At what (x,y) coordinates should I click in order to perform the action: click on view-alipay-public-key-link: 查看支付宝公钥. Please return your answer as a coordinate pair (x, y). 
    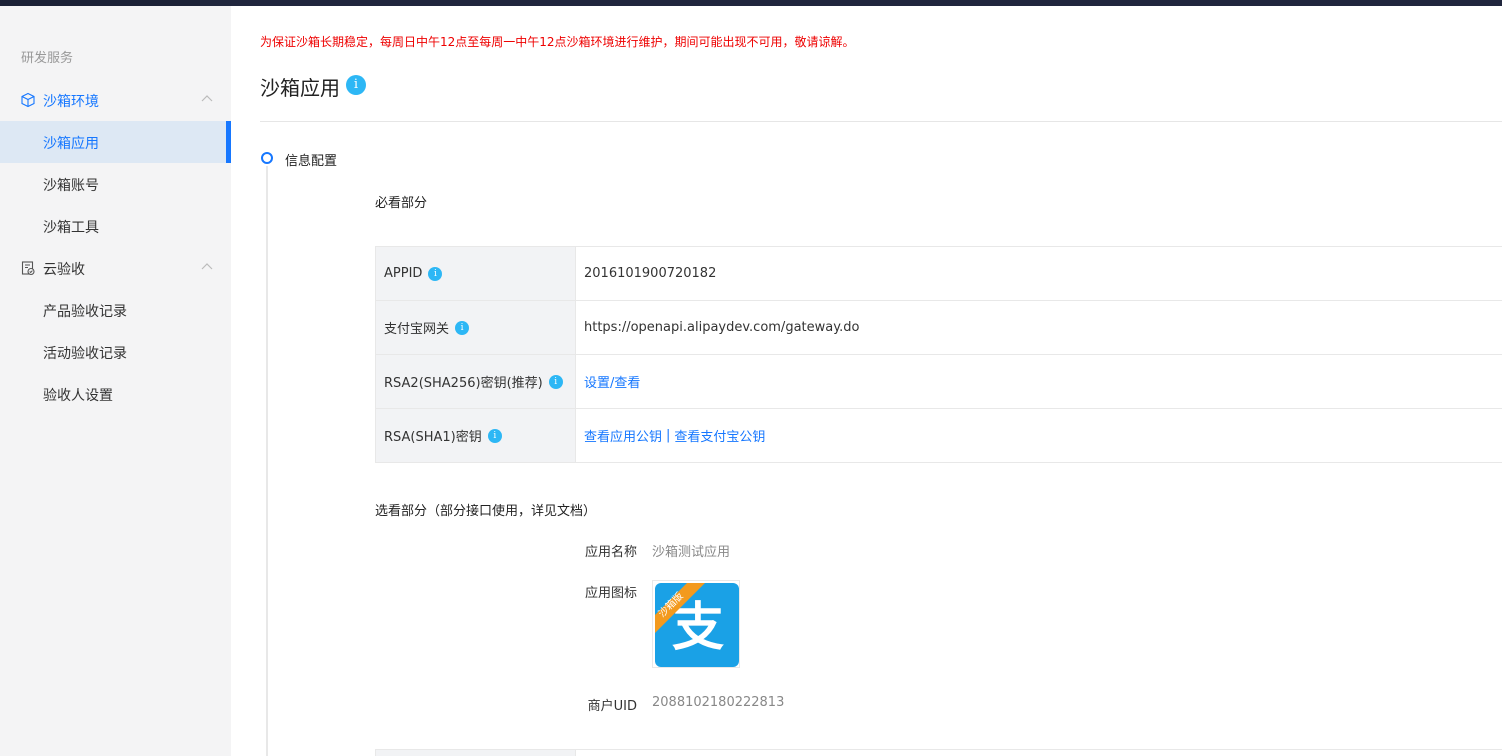
    Looking at the image, I should click on (719, 435).